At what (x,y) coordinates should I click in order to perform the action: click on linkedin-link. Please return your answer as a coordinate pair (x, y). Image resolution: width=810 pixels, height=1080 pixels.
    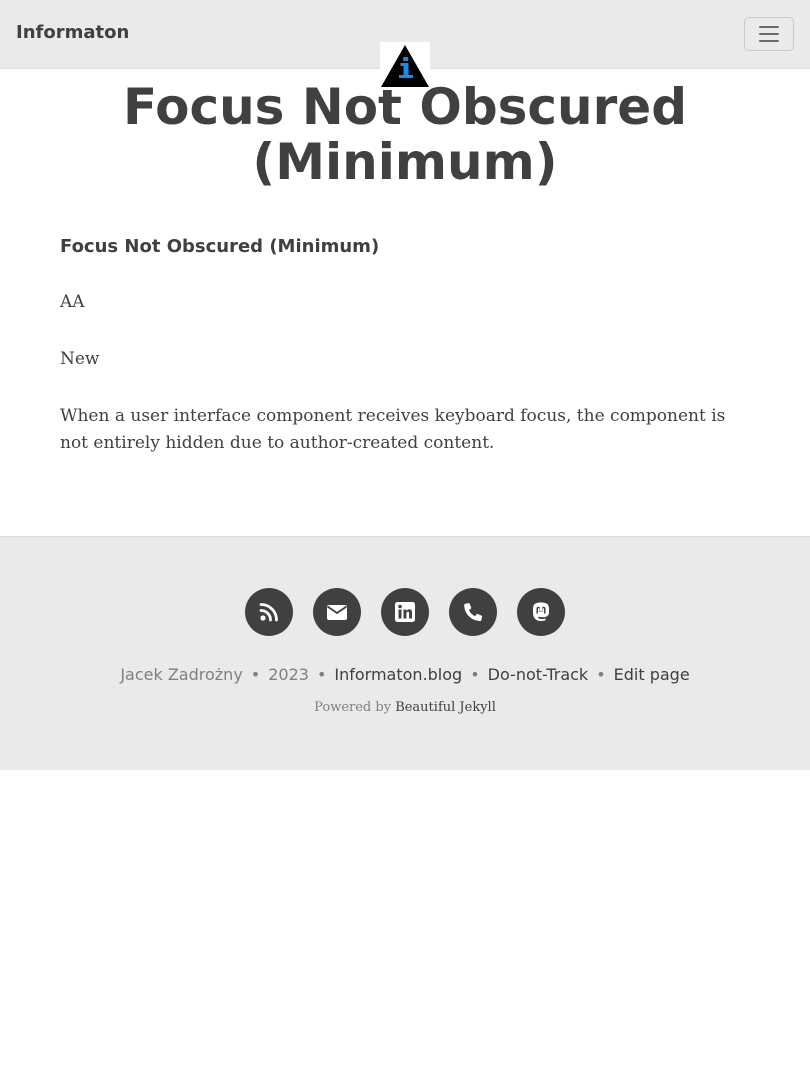
    Looking at the image, I should click on (405, 612).